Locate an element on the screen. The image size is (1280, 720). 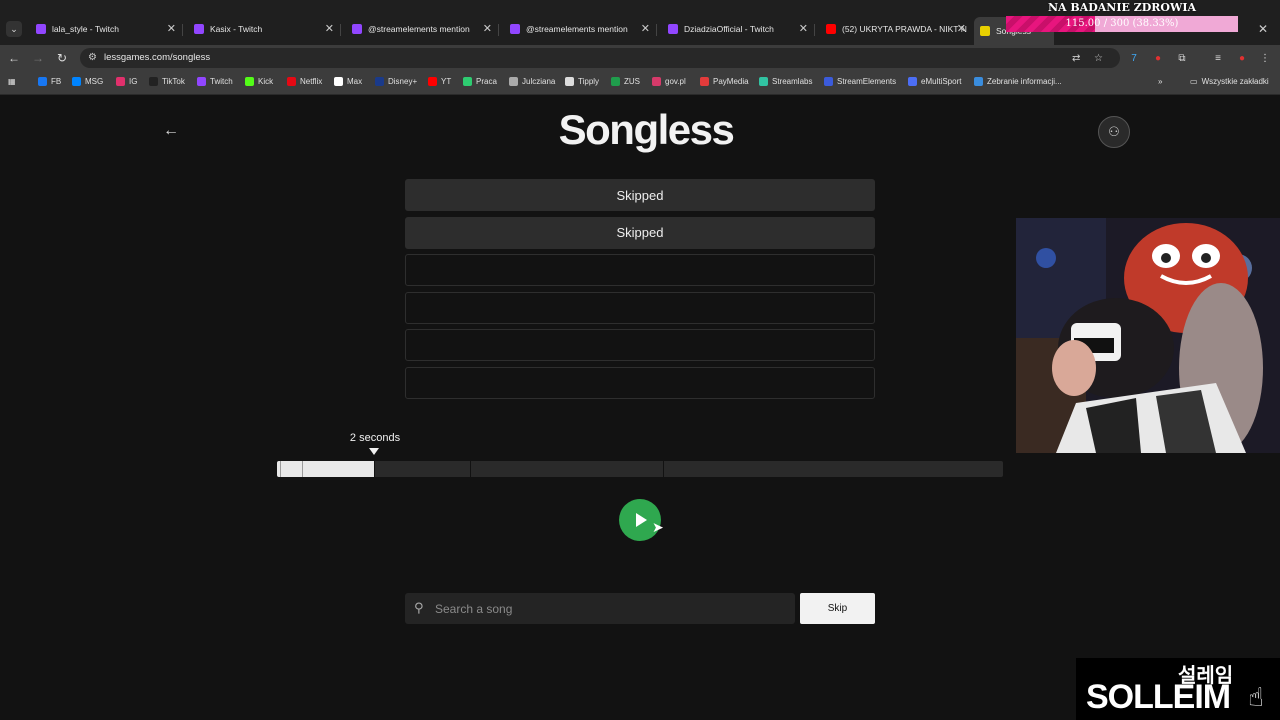
tab-title: @streamelements mention is located at coordinates (577, 29).